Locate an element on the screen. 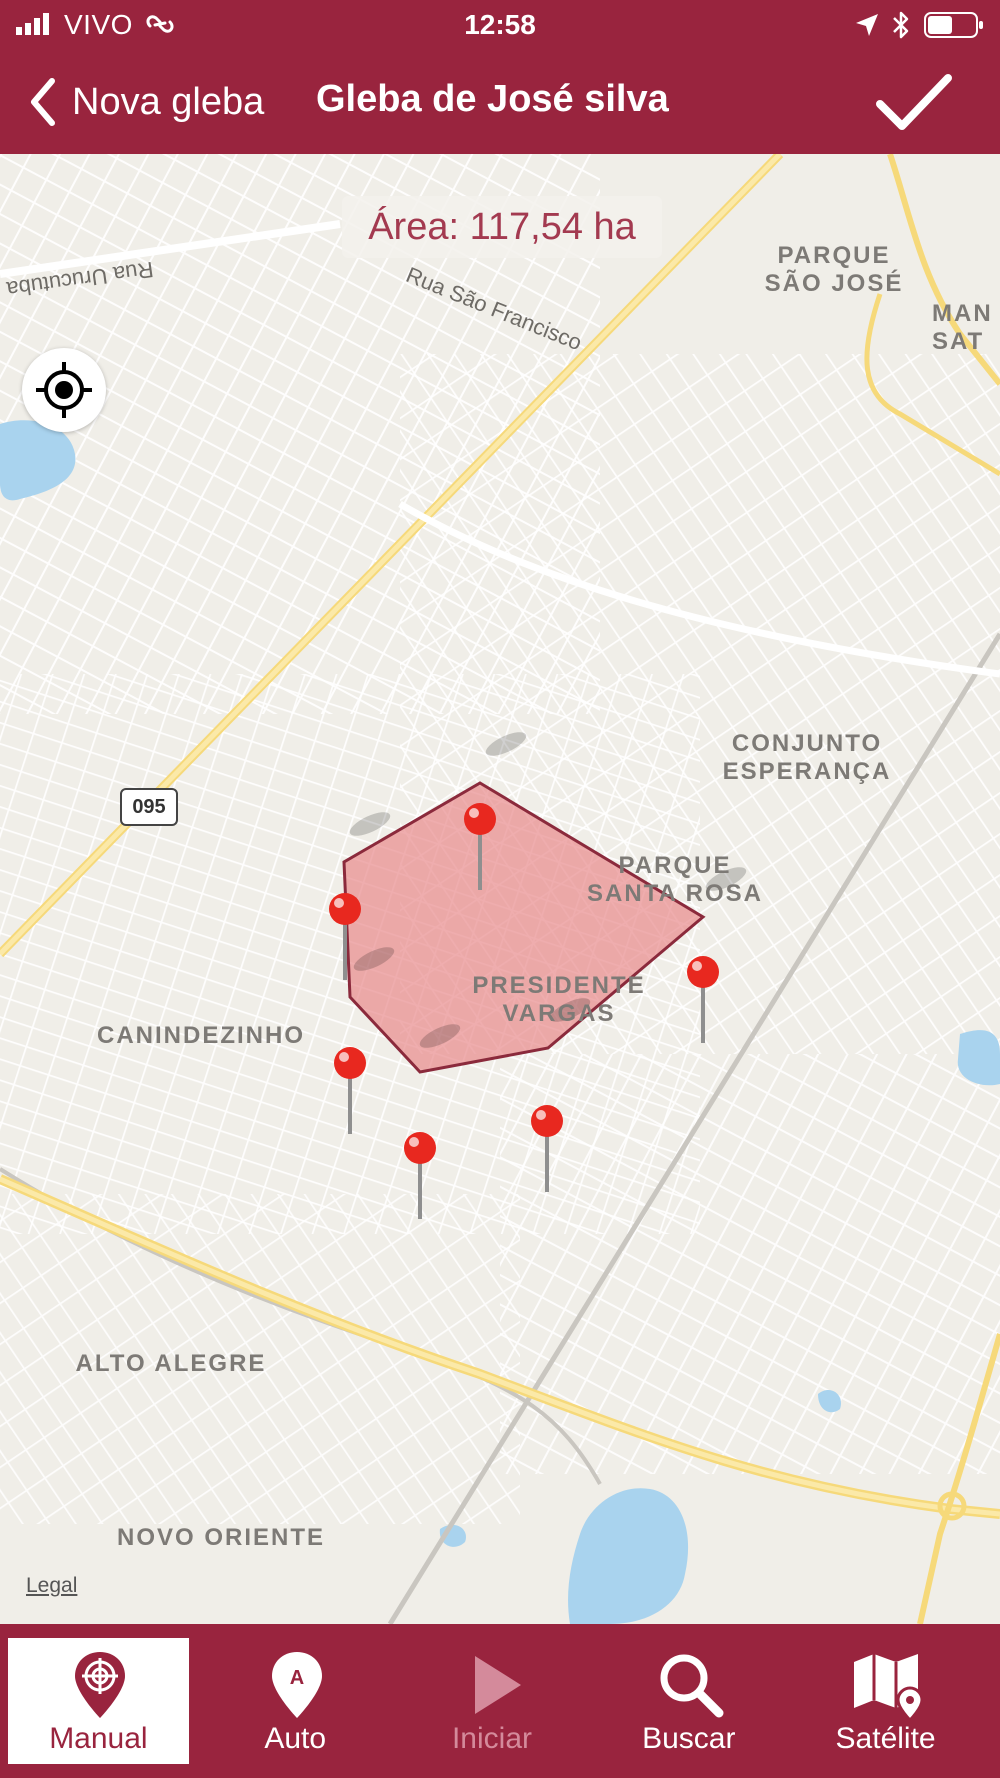 This screenshot has width=1000, height=1778. location-arrow-icon is located at coordinates (867, 25).